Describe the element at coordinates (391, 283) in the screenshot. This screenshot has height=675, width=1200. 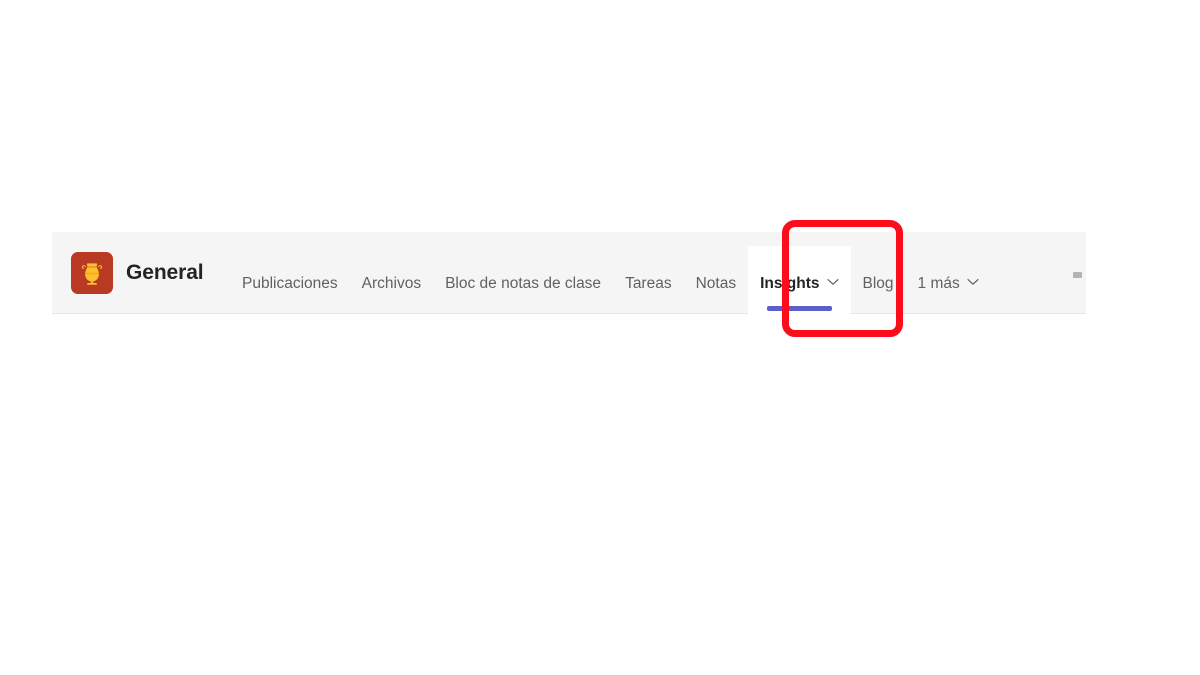
I see `tab-label: Archivos` at that location.